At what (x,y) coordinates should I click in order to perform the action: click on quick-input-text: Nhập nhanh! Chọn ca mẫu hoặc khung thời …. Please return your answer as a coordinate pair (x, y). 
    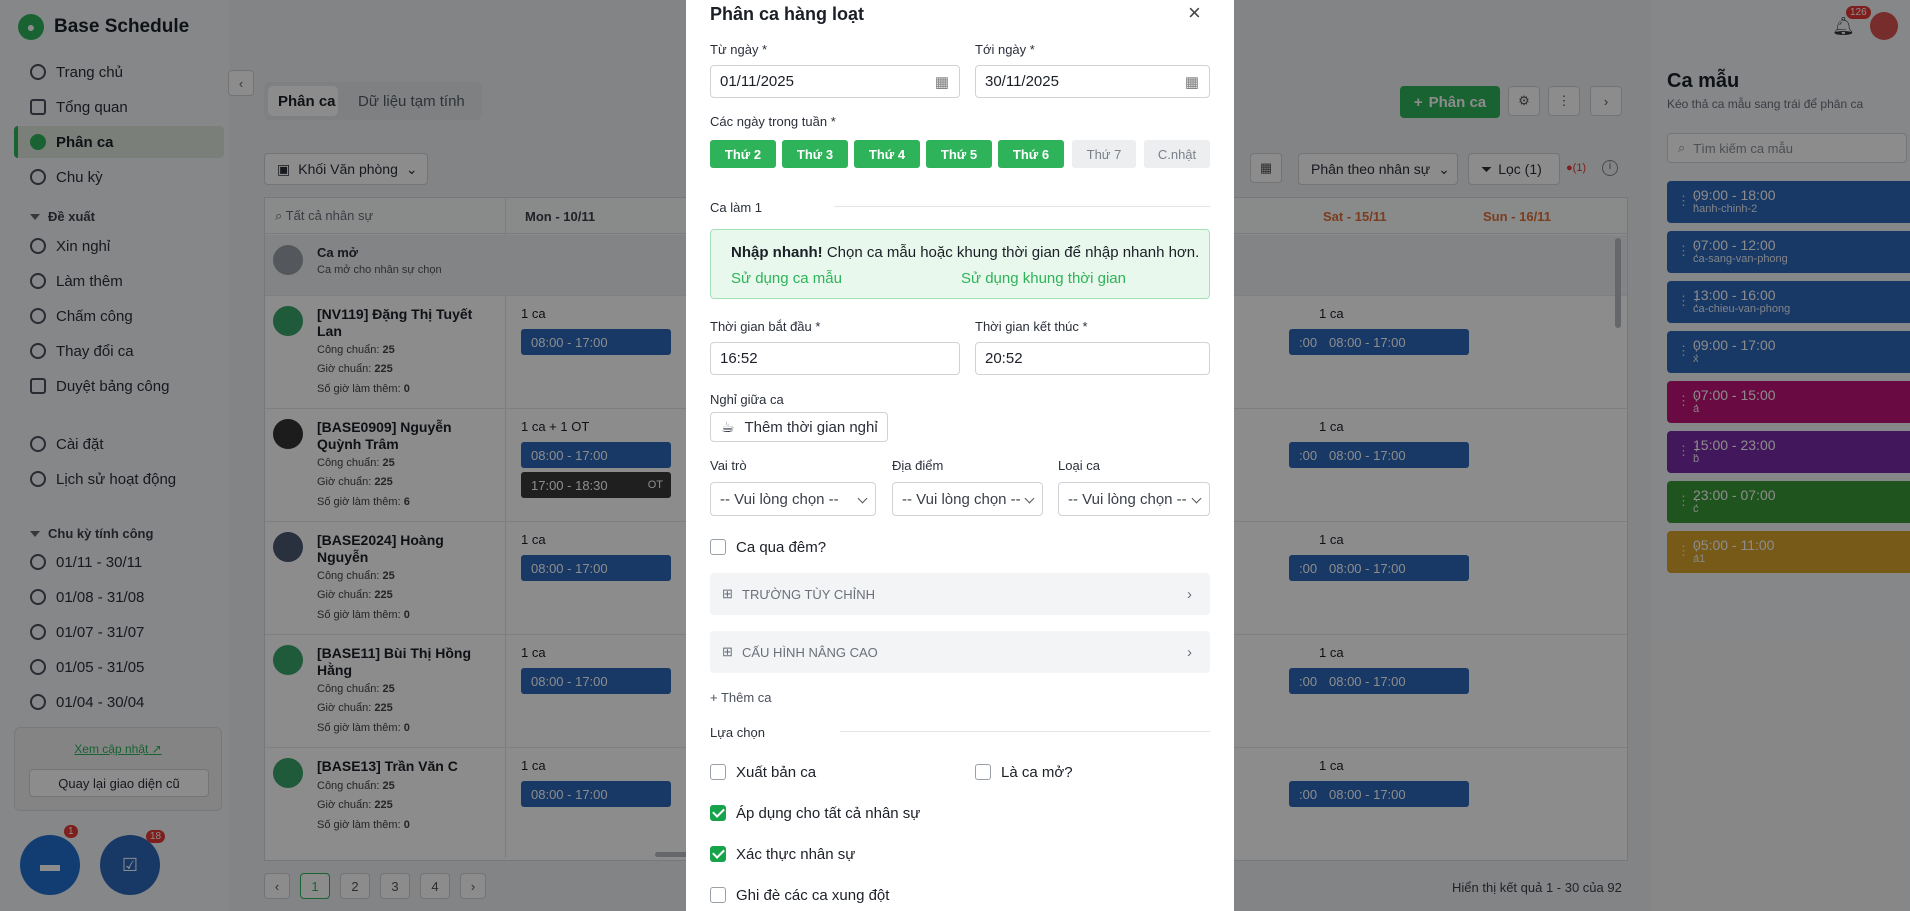
    Looking at the image, I should click on (965, 252).